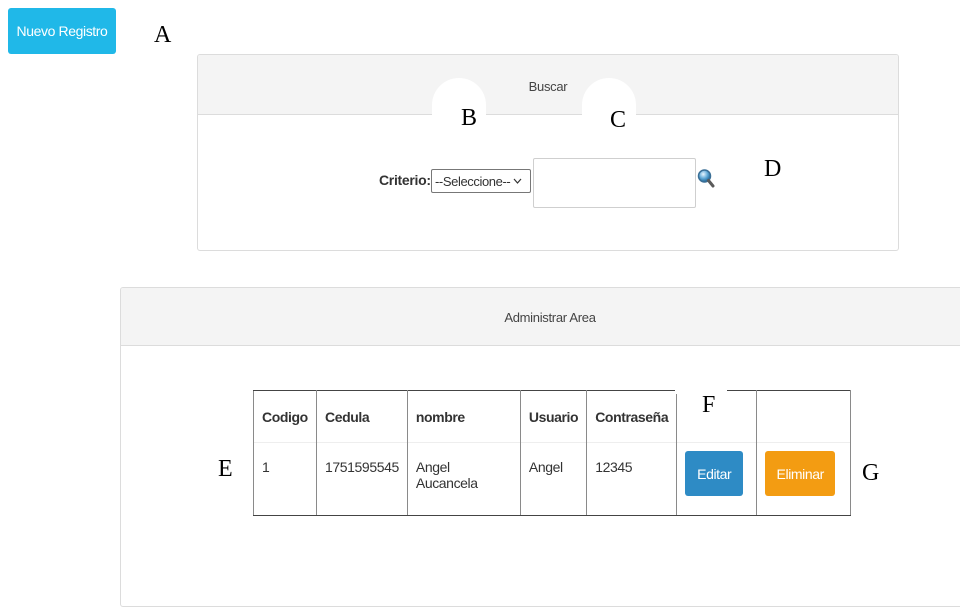 The width and height of the screenshot is (960, 607). I want to click on column-header-codigo: Codigo, so click(285, 416).